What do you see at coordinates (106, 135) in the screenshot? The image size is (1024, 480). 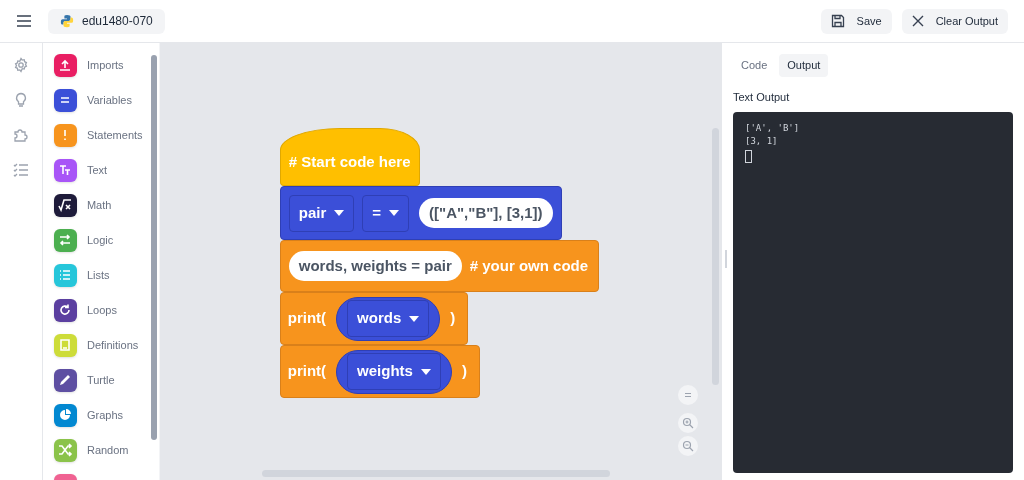 I see `category-item: Statements` at bounding box center [106, 135].